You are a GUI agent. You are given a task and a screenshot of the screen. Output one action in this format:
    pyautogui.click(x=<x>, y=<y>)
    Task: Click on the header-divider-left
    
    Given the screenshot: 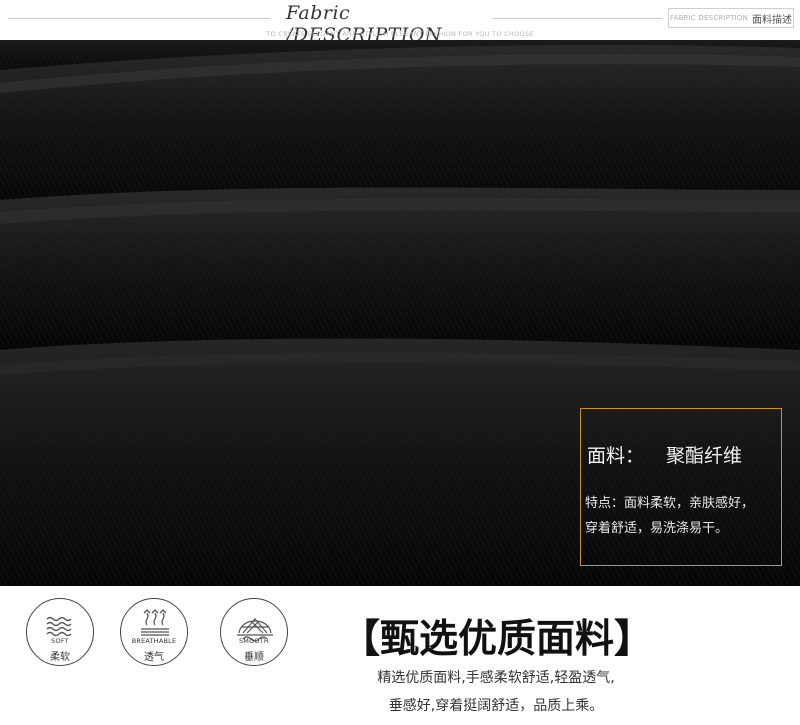 What is the action you would take?
    pyautogui.click(x=139, y=18)
    